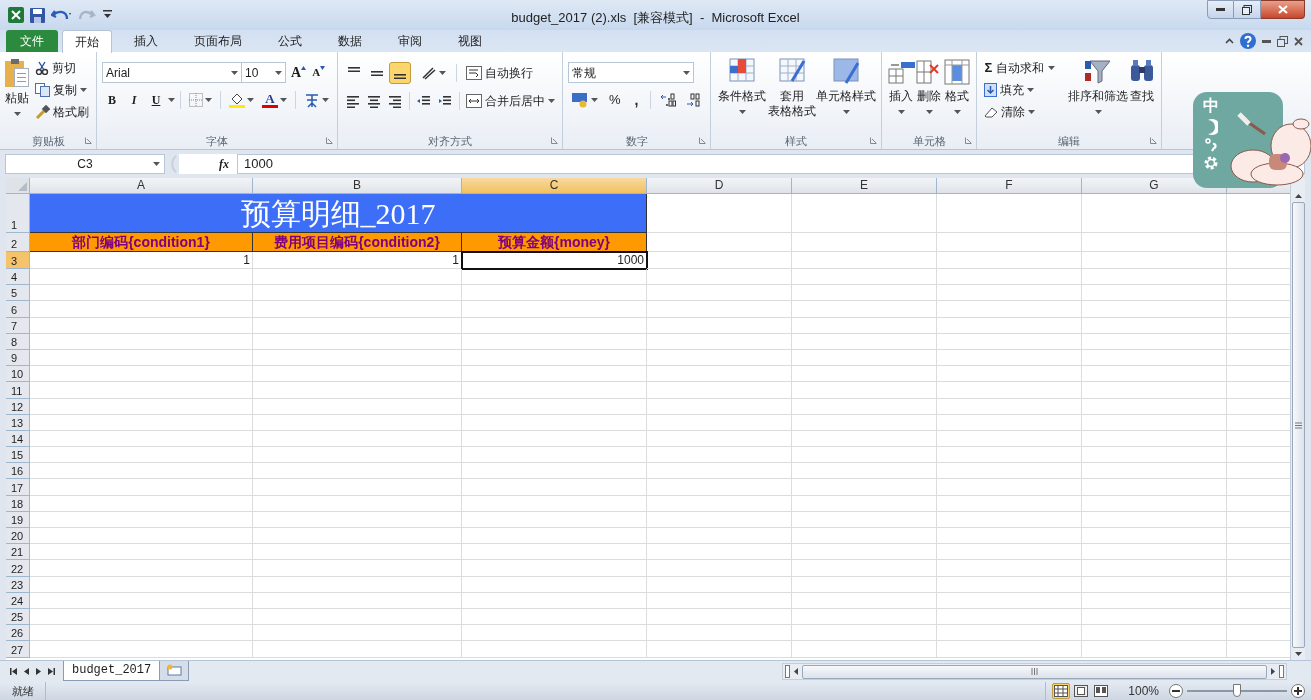 The width and height of the screenshot is (1311, 700). What do you see at coordinates (636, 100) in the screenshot?
I see `comma-style-button: ,` at bounding box center [636, 100].